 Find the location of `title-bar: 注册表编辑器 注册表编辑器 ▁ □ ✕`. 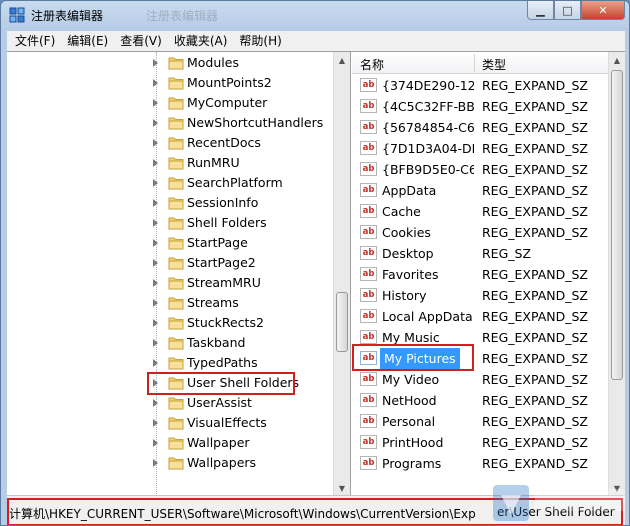

title-bar: 注册表编辑器 注册表编辑器 ▁ □ ✕ is located at coordinates (315, 15).